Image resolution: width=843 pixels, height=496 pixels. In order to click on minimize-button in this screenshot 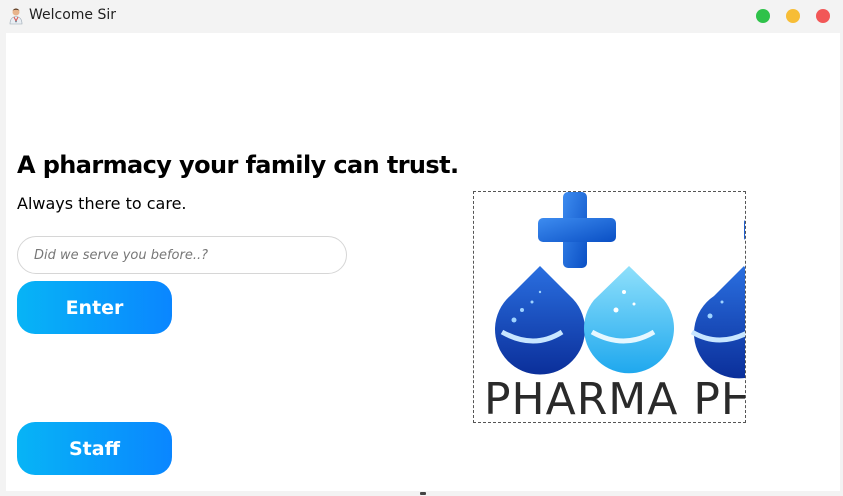, I will do `click(793, 16)`.